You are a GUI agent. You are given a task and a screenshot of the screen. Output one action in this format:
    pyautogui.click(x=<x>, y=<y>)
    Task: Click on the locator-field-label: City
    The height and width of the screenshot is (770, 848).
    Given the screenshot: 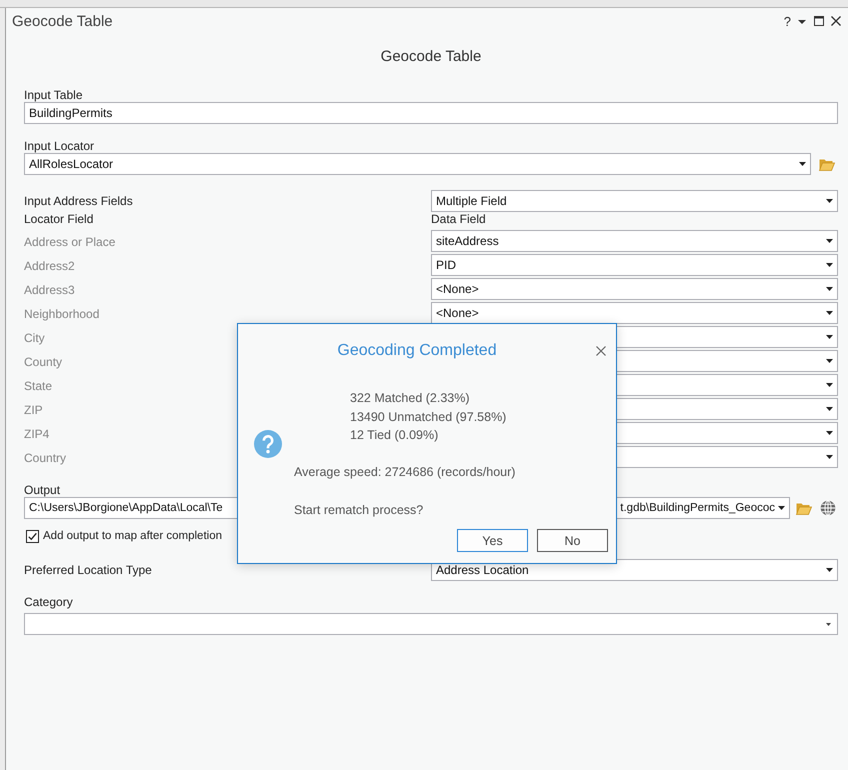 What is the action you would take?
    pyautogui.click(x=34, y=338)
    